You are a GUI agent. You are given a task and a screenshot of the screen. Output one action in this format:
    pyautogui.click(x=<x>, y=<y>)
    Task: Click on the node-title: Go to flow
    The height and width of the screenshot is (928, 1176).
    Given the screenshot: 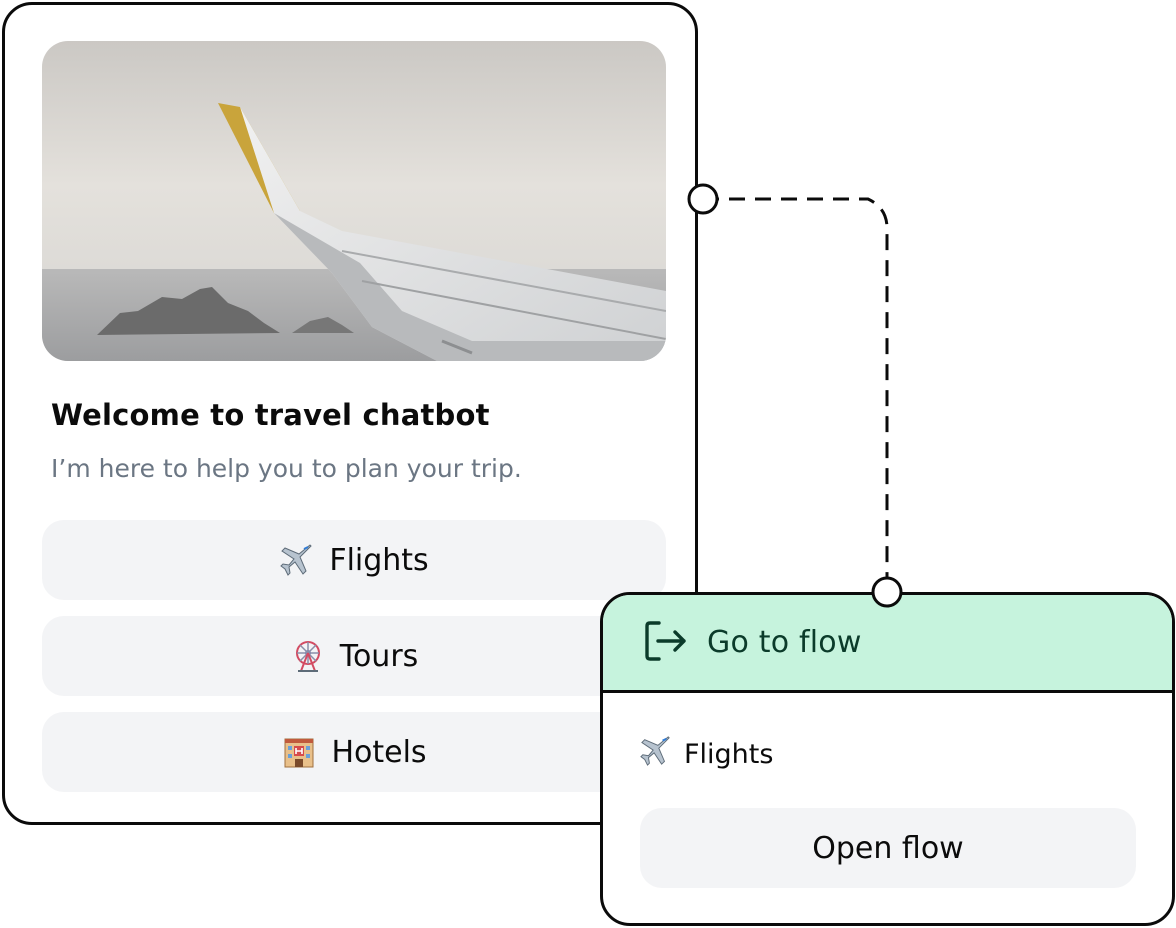 What is the action you would take?
    pyautogui.click(x=784, y=642)
    